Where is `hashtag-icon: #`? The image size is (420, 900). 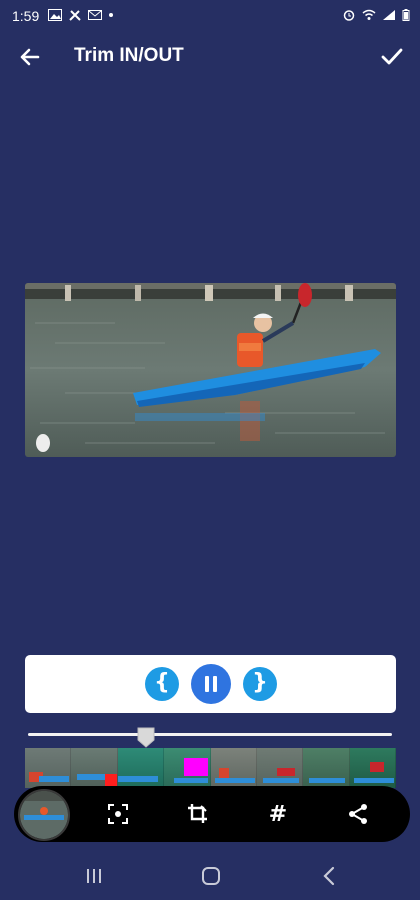 hashtag-icon: # is located at coordinates (278, 814).